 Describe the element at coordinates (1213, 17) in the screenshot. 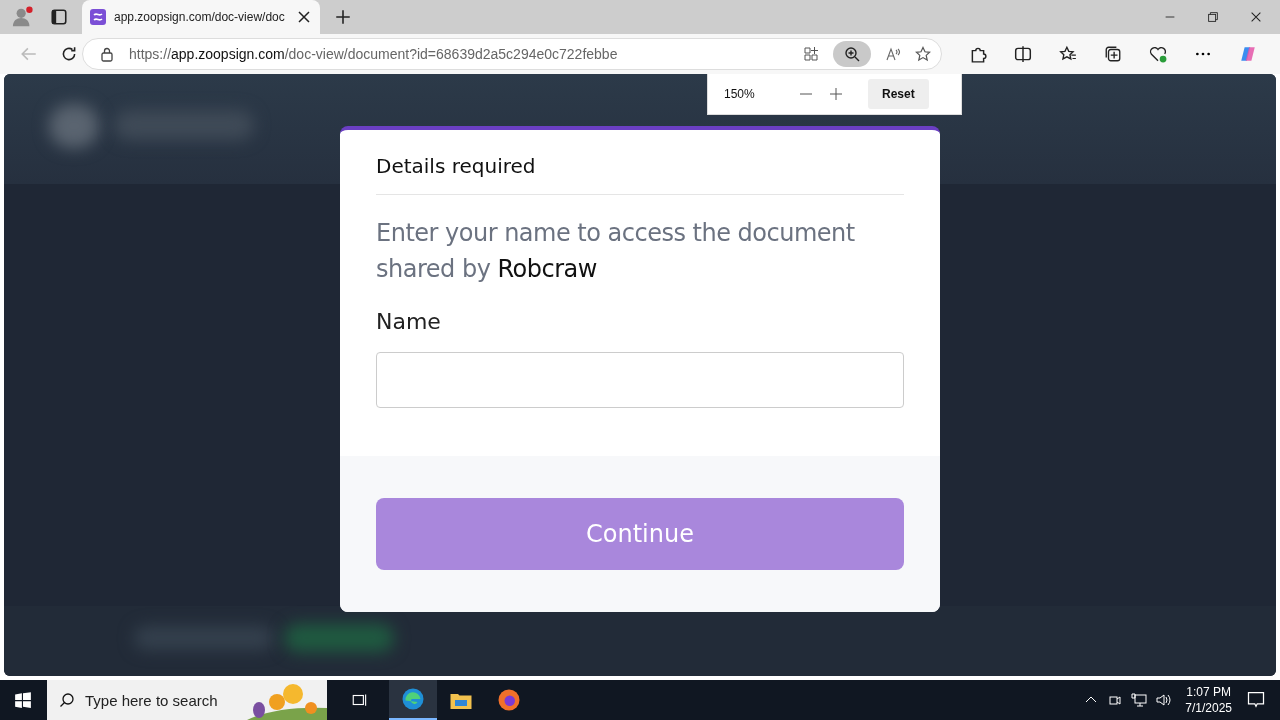

I see `restore-icon` at that location.